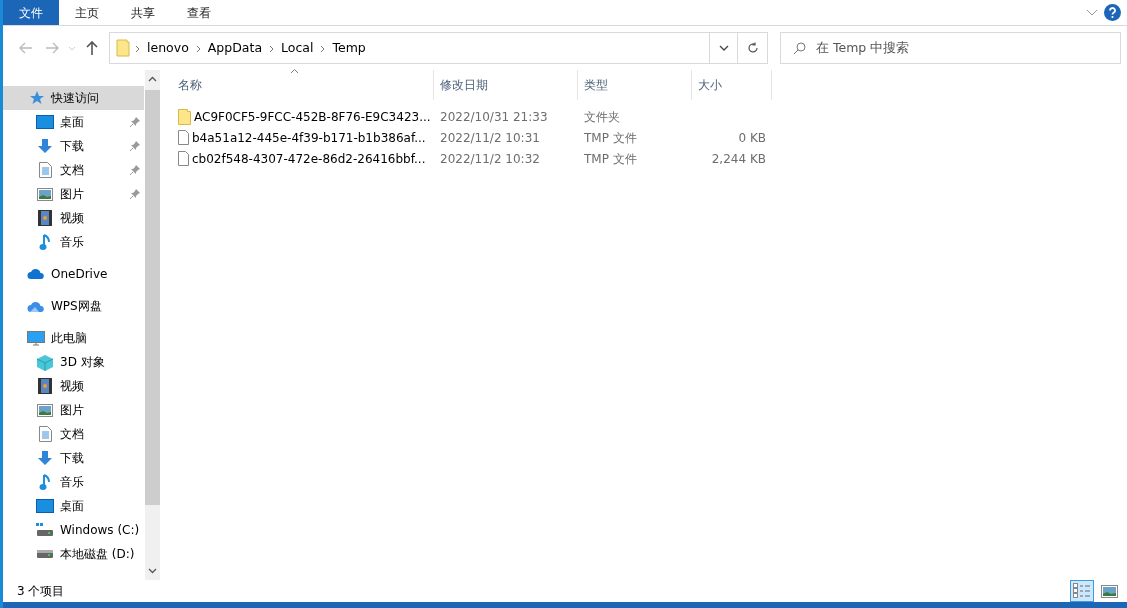  I want to click on file-size: 0 KB, so click(752, 137).